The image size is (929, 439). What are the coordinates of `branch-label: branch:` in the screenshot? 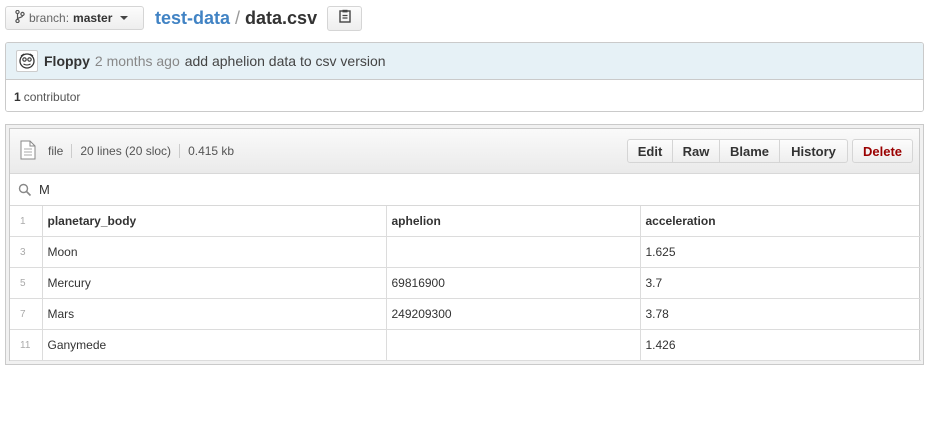 It's located at (49, 18).